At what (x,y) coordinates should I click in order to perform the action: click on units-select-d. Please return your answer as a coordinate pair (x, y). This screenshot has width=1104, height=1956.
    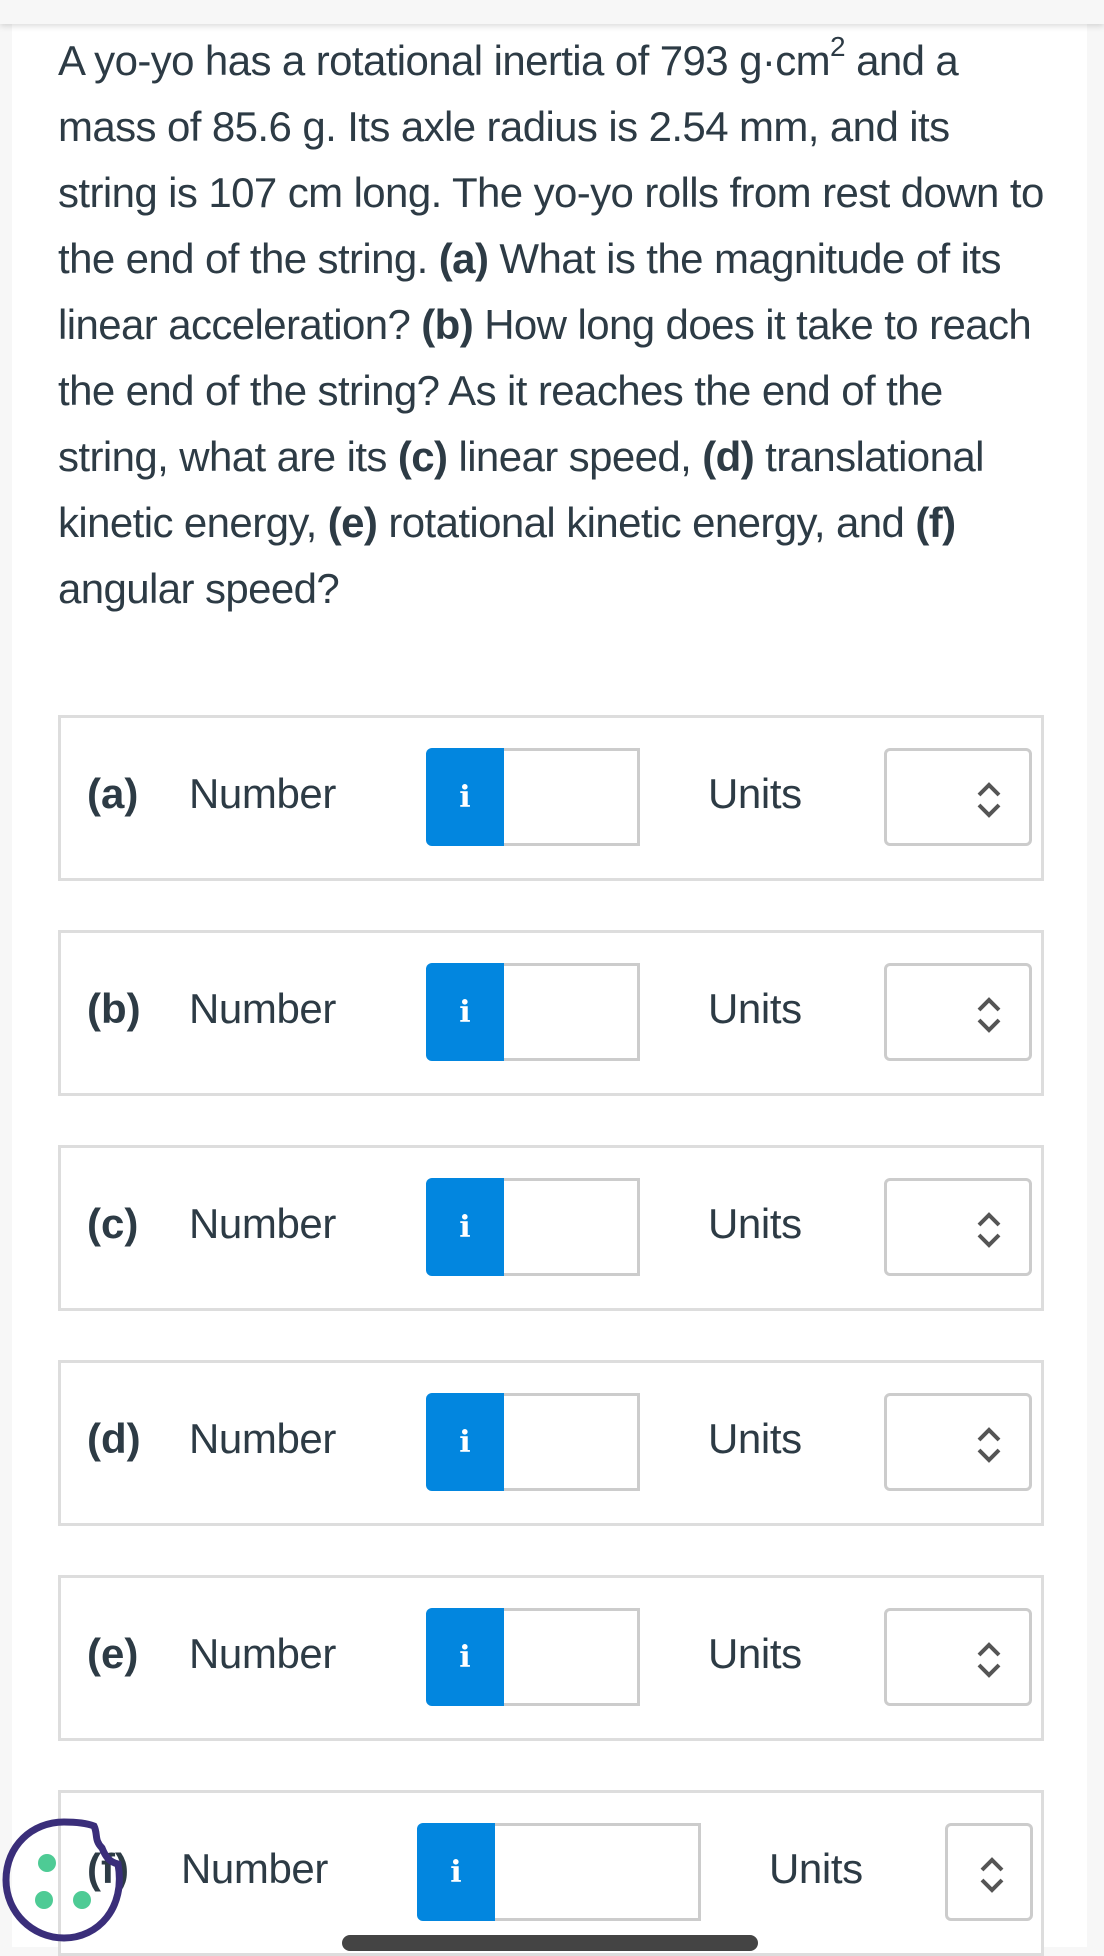
    Looking at the image, I should click on (958, 1442).